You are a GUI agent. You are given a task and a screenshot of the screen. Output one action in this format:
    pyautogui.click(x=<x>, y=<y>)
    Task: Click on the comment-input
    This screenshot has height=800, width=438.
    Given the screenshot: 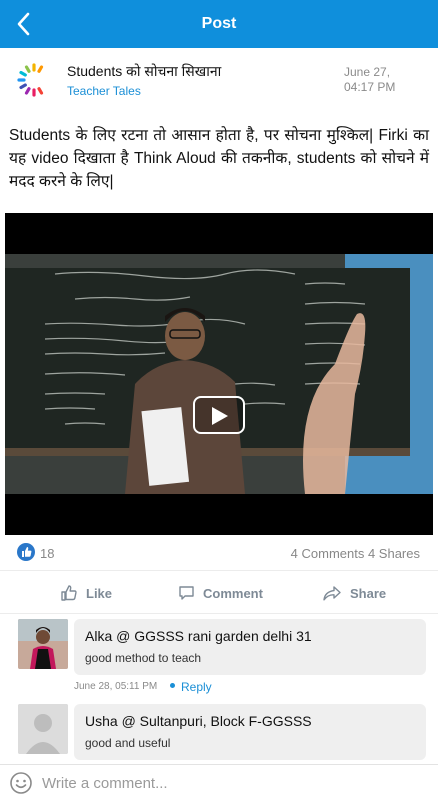 What is the action you would take?
    pyautogui.click(x=232, y=783)
    